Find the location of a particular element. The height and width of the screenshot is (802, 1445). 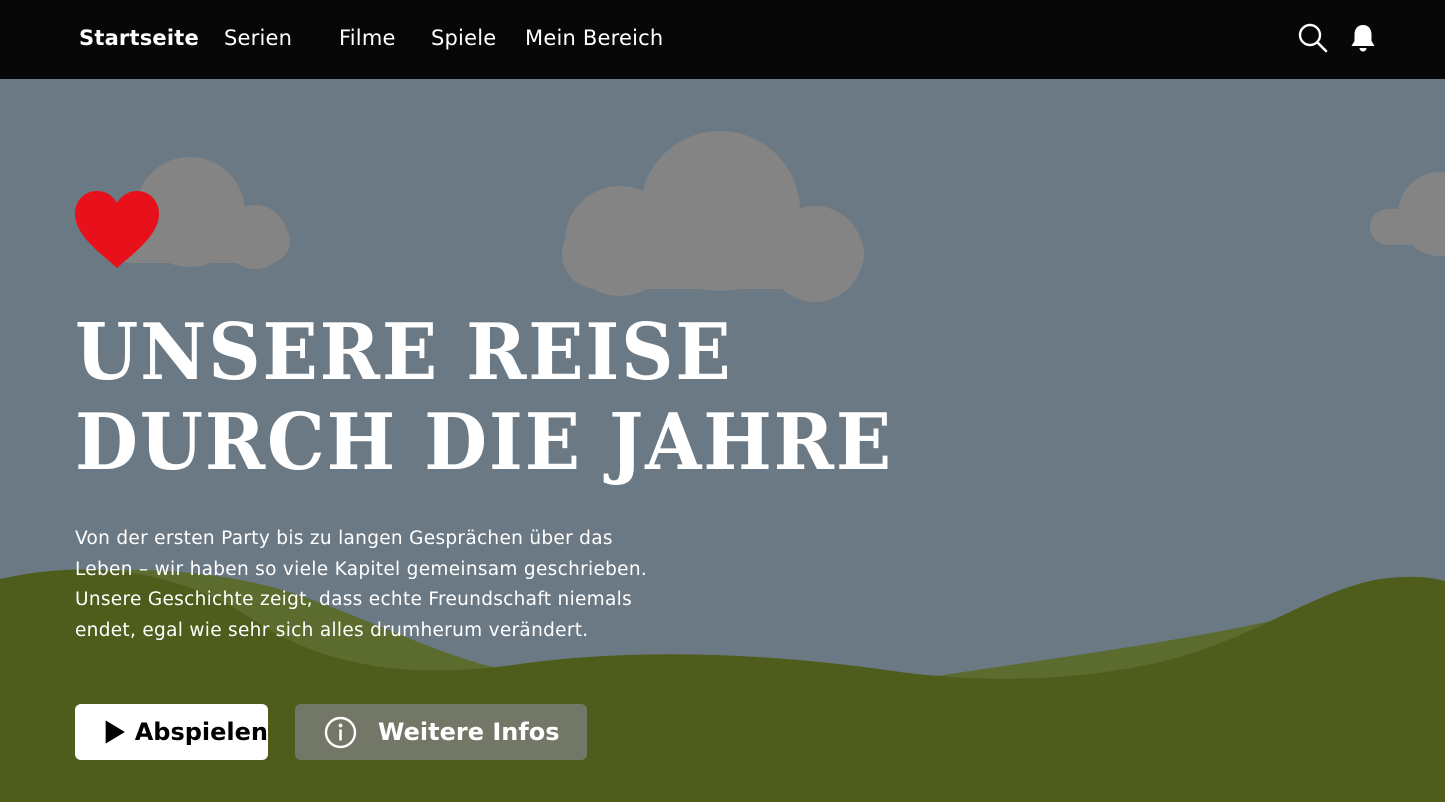

nav-item-filme: Filme is located at coordinates (367, 38).